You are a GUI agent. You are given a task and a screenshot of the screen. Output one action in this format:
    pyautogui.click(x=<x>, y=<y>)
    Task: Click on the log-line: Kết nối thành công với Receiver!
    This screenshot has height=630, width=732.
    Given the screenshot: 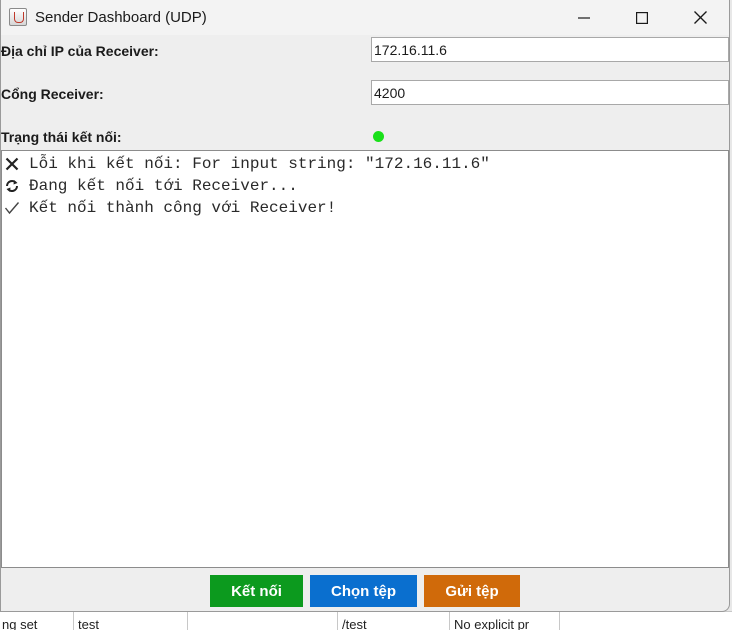 What is the action you would take?
    pyautogui.click(x=169, y=208)
    